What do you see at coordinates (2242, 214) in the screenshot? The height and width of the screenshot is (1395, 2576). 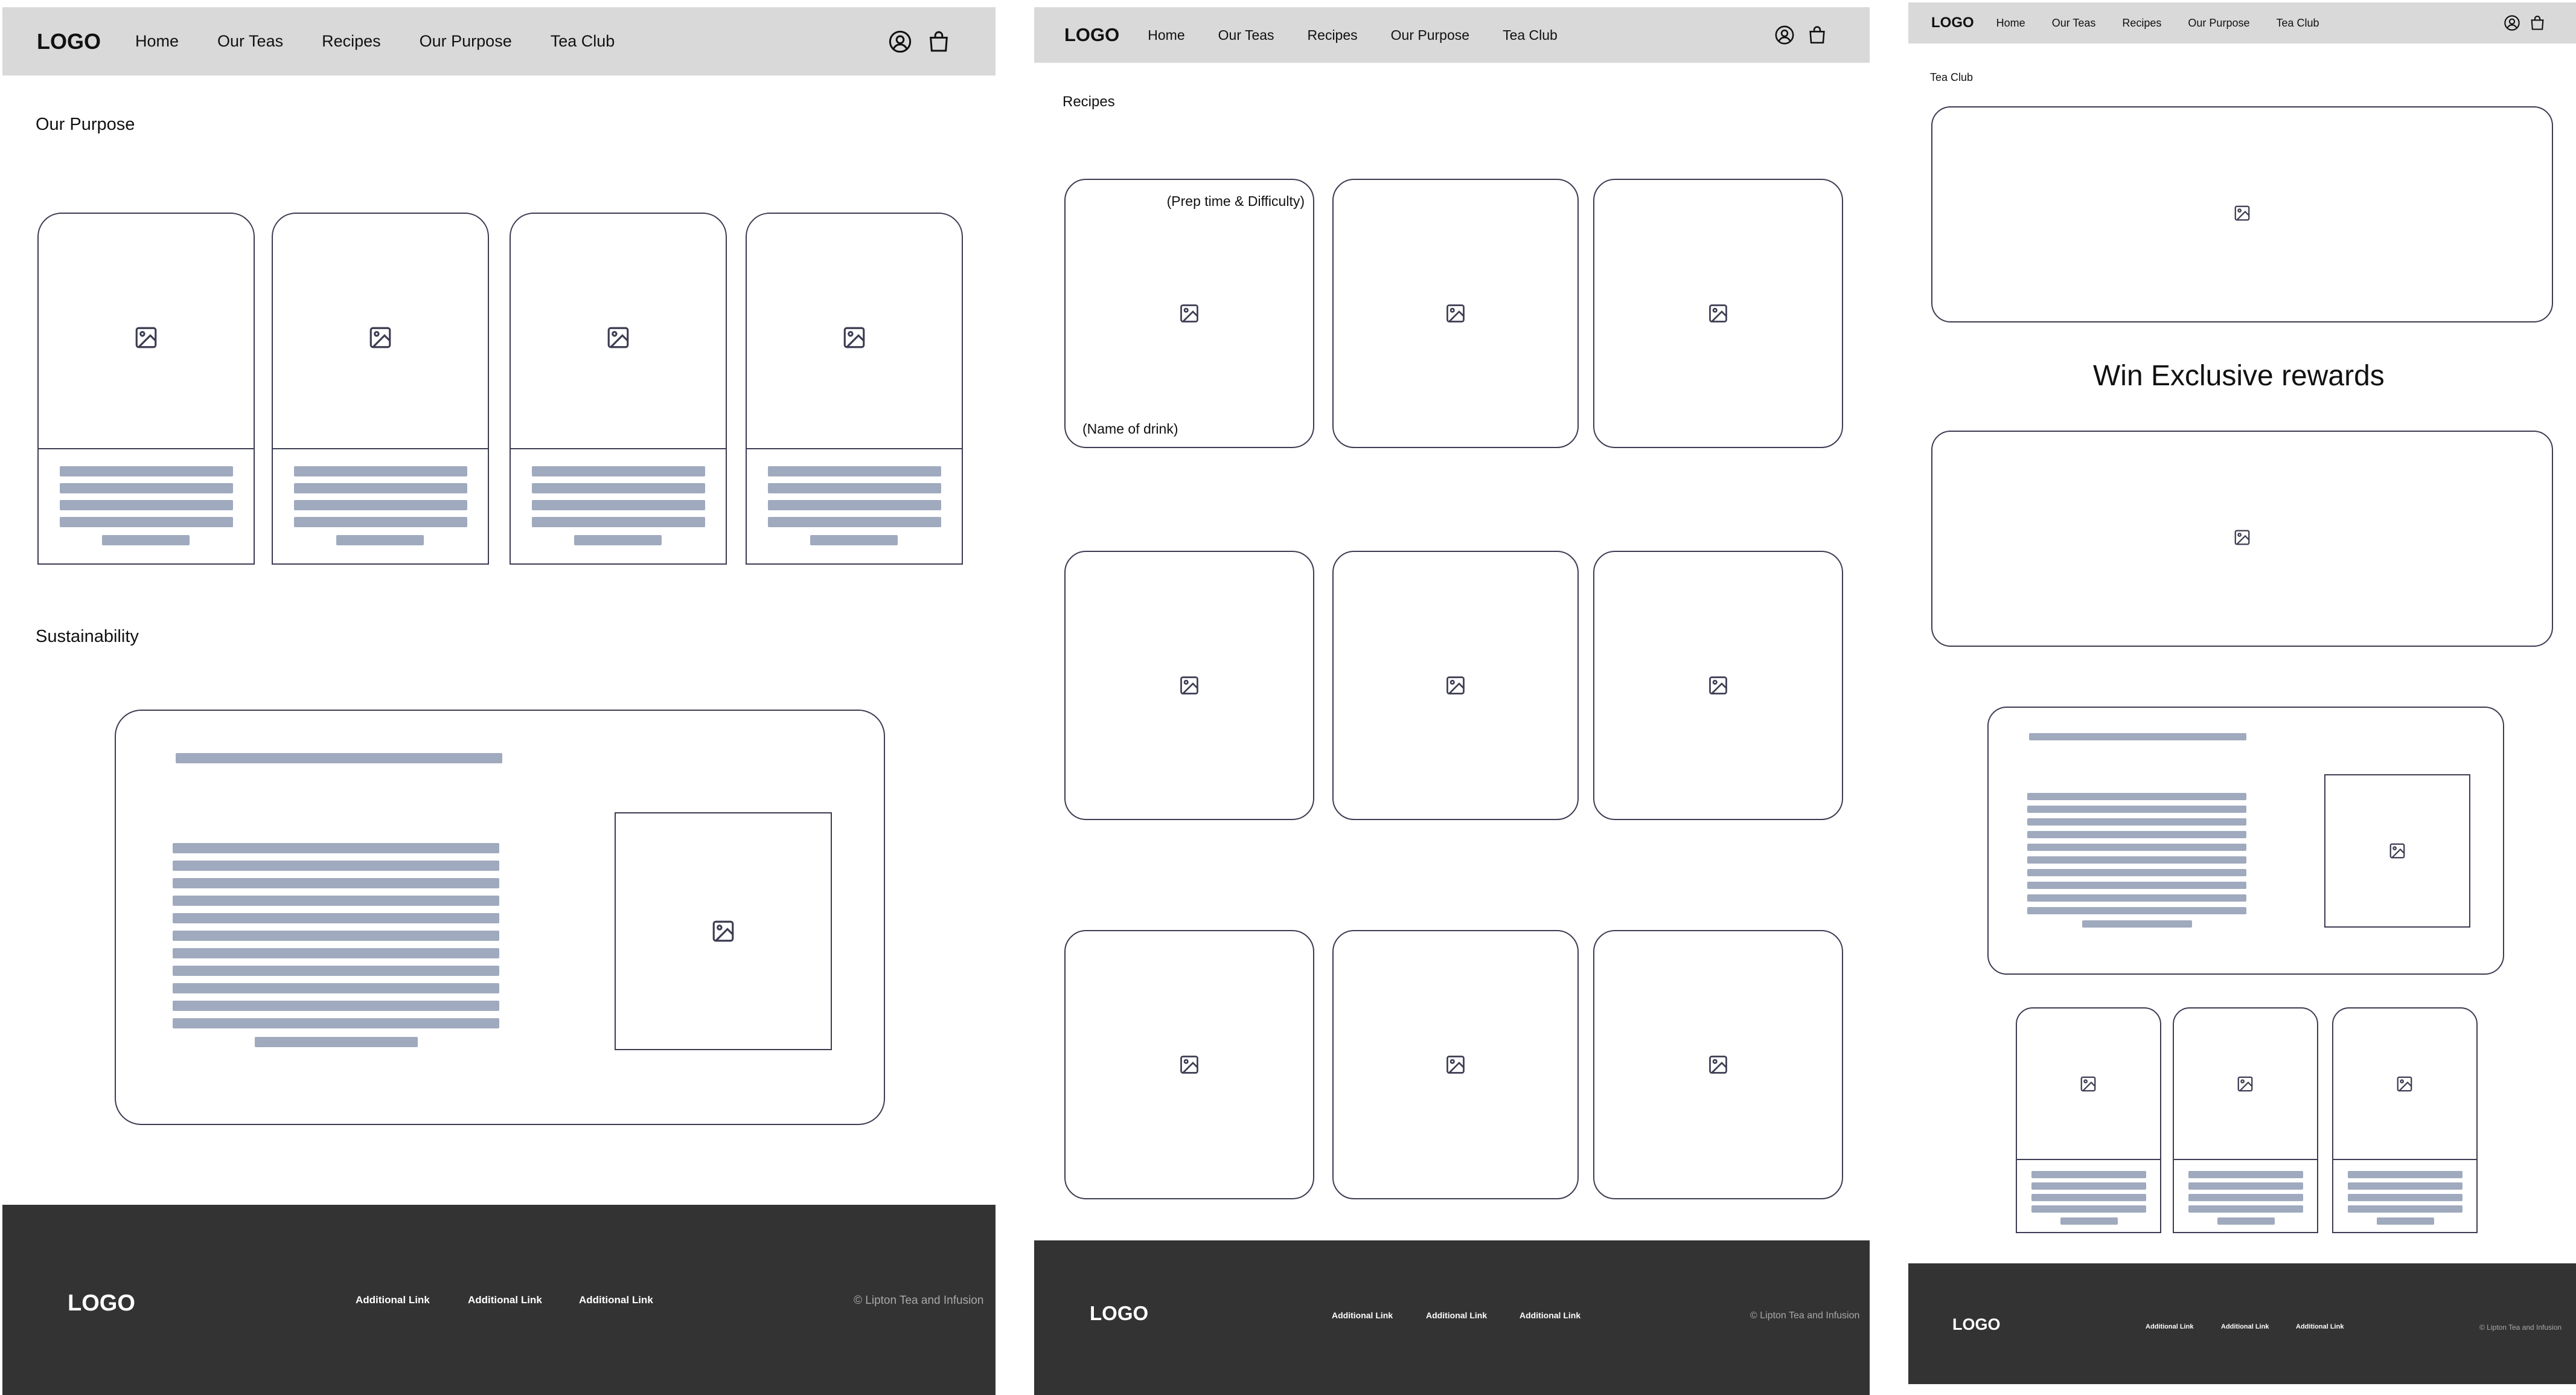 I see `hero-banner` at bounding box center [2242, 214].